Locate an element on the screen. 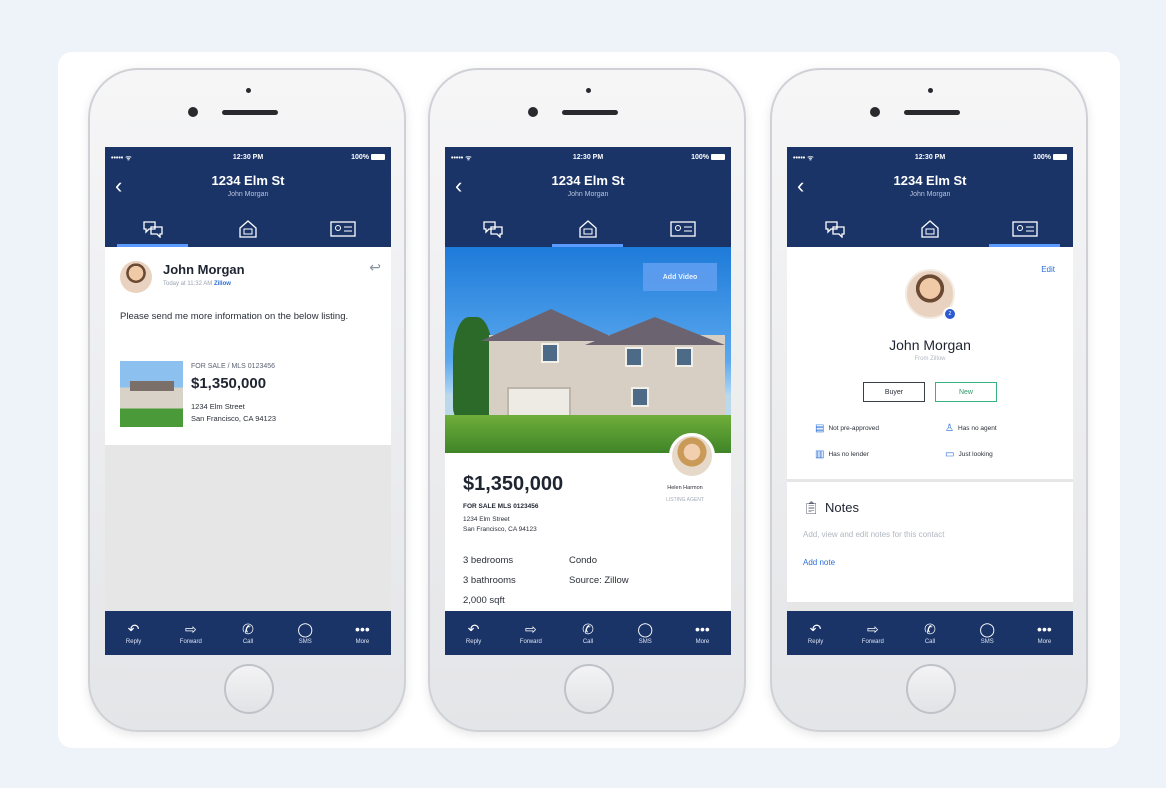  add-note-link: Add note is located at coordinates (819, 562).